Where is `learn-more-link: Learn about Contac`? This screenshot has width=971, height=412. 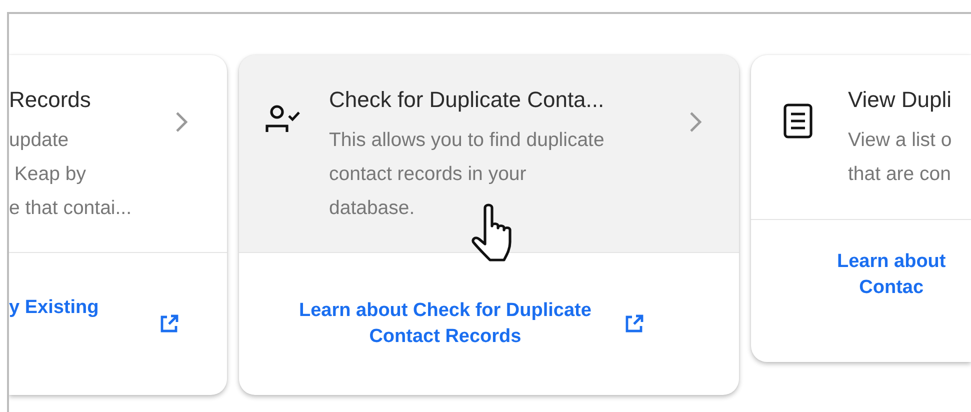 learn-more-link: Learn about Contac is located at coordinates (891, 275).